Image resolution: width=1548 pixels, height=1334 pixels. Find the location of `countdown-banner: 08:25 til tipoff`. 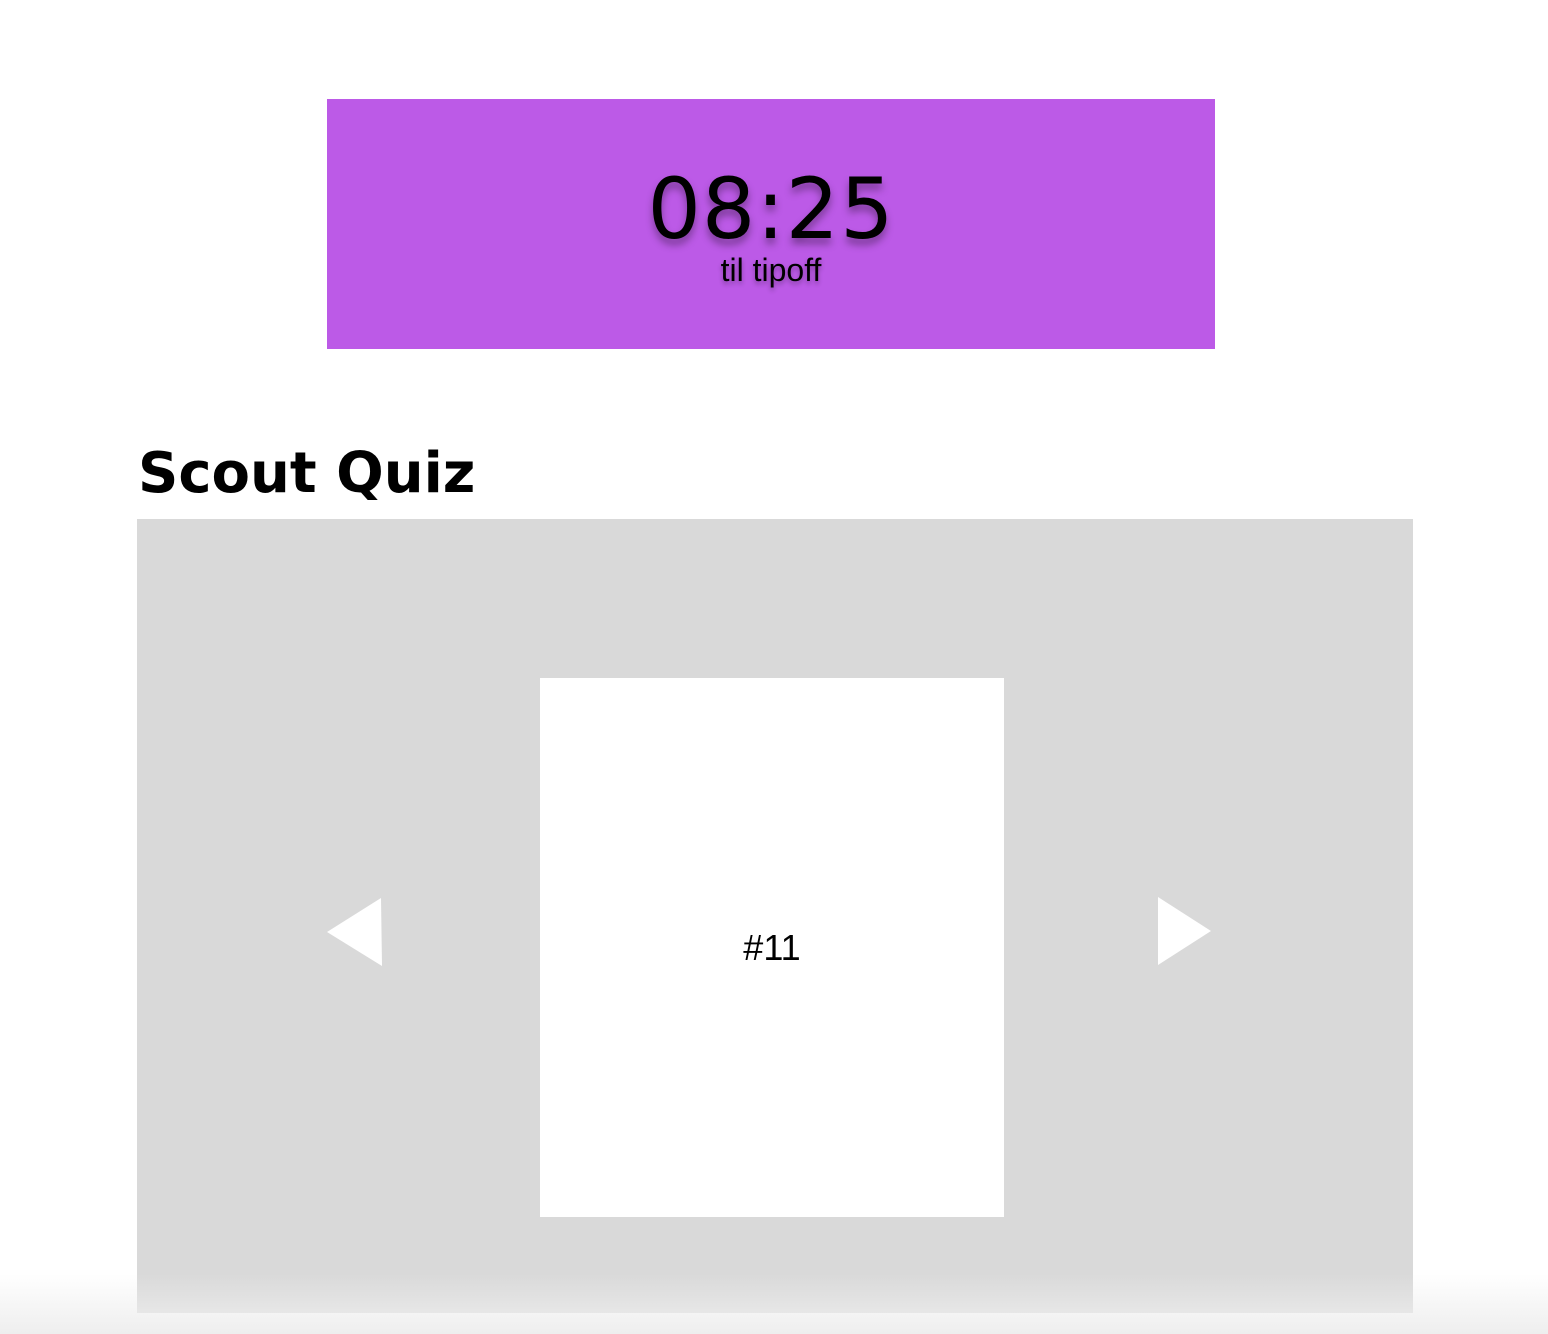

countdown-banner: 08:25 til tipoff is located at coordinates (771, 224).